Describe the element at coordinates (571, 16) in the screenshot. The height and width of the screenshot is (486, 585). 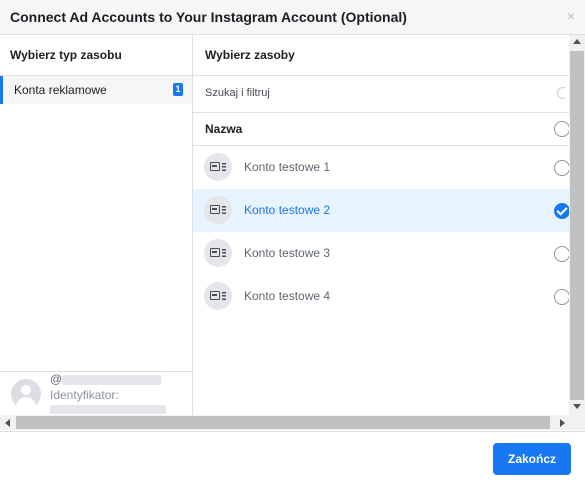
I see `close-icon: ×` at that location.